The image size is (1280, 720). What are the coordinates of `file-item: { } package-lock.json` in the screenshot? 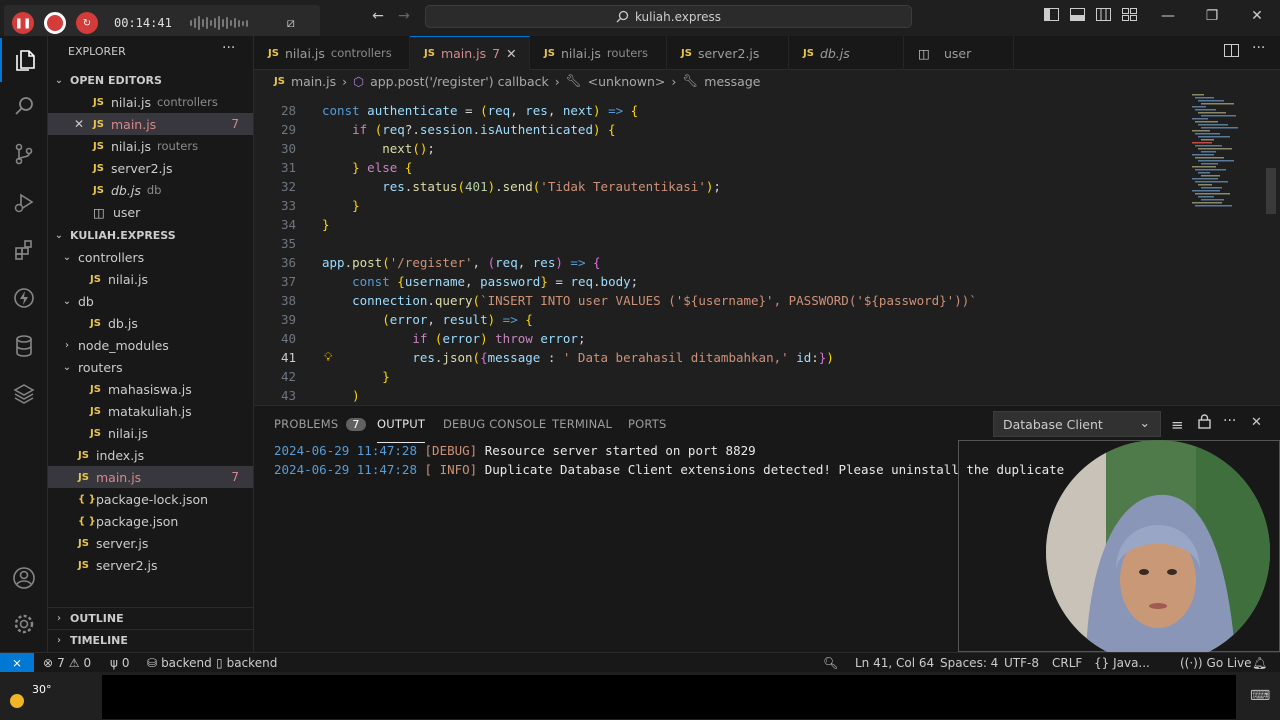 It's located at (150, 499).